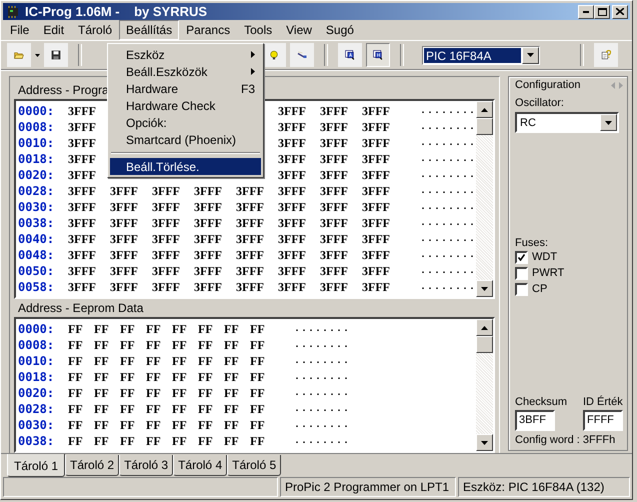  Describe the element at coordinates (185, 105) in the screenshot. I see `menu-item: Hardware Check` at that location.